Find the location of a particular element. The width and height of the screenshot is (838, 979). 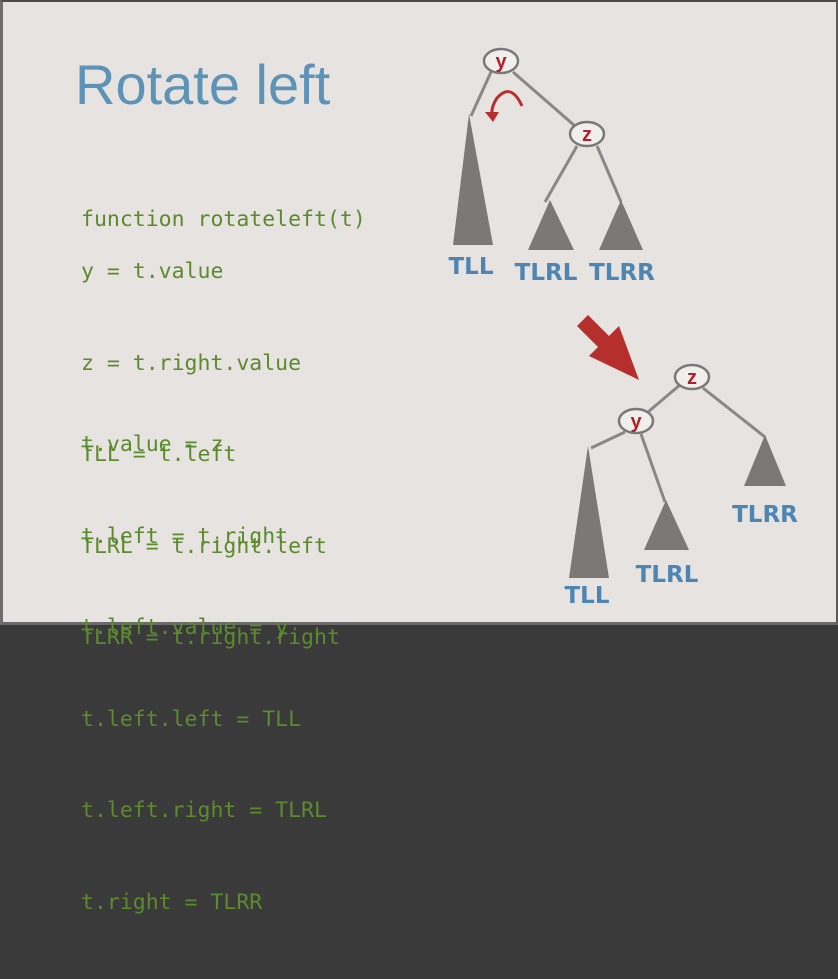

code-line: t.right = TLRR is located at coordinates (172, 902).